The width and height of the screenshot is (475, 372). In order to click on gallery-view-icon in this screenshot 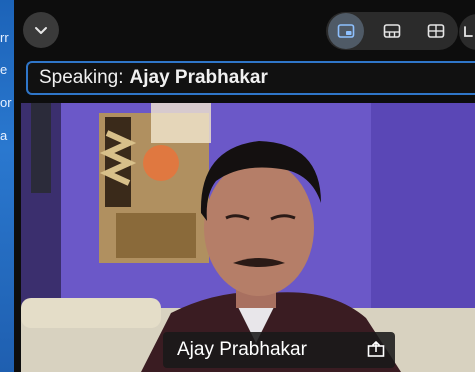, I will do `click(436, 31)`.